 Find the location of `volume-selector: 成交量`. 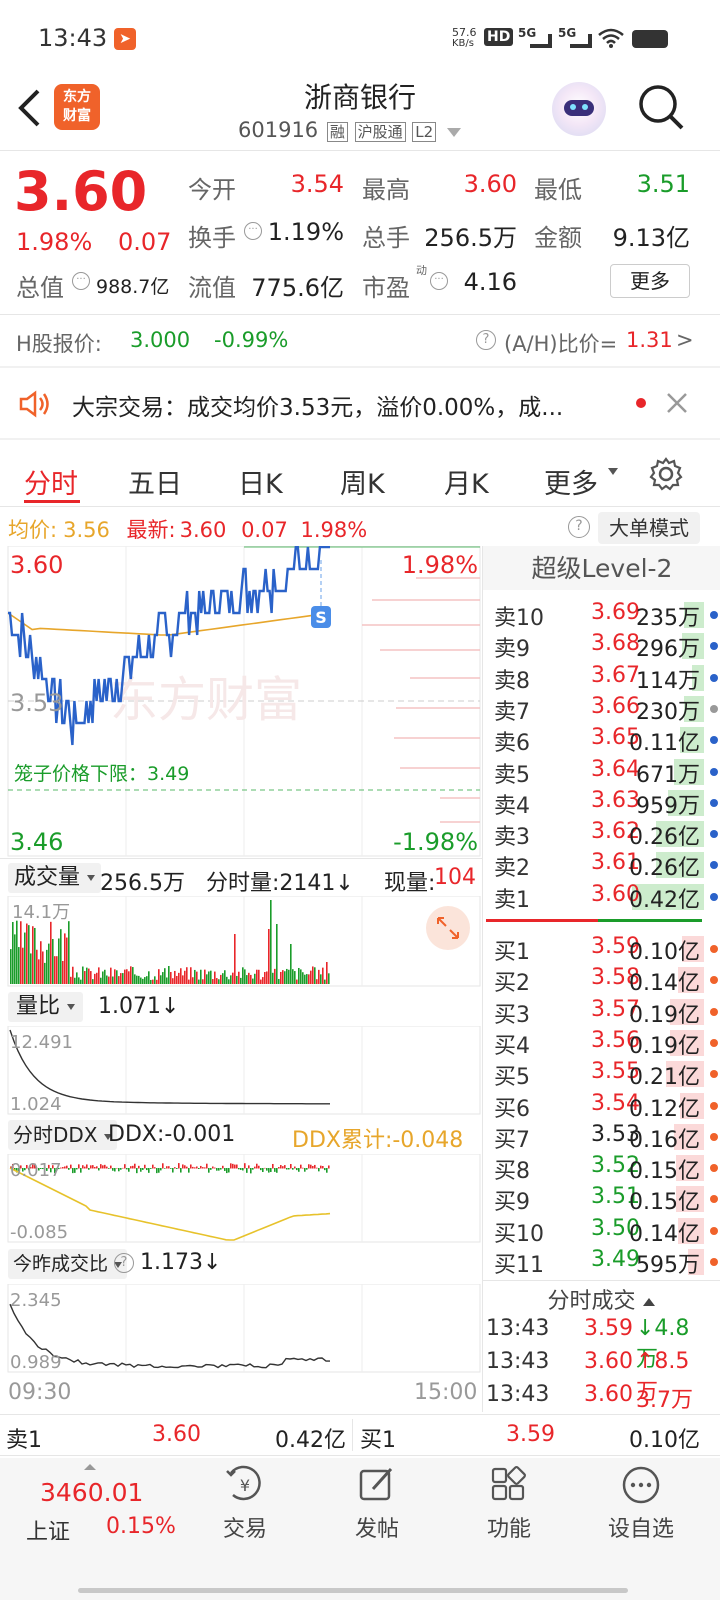

volume-selector: 成交量 is located at coordinates (55, 878).